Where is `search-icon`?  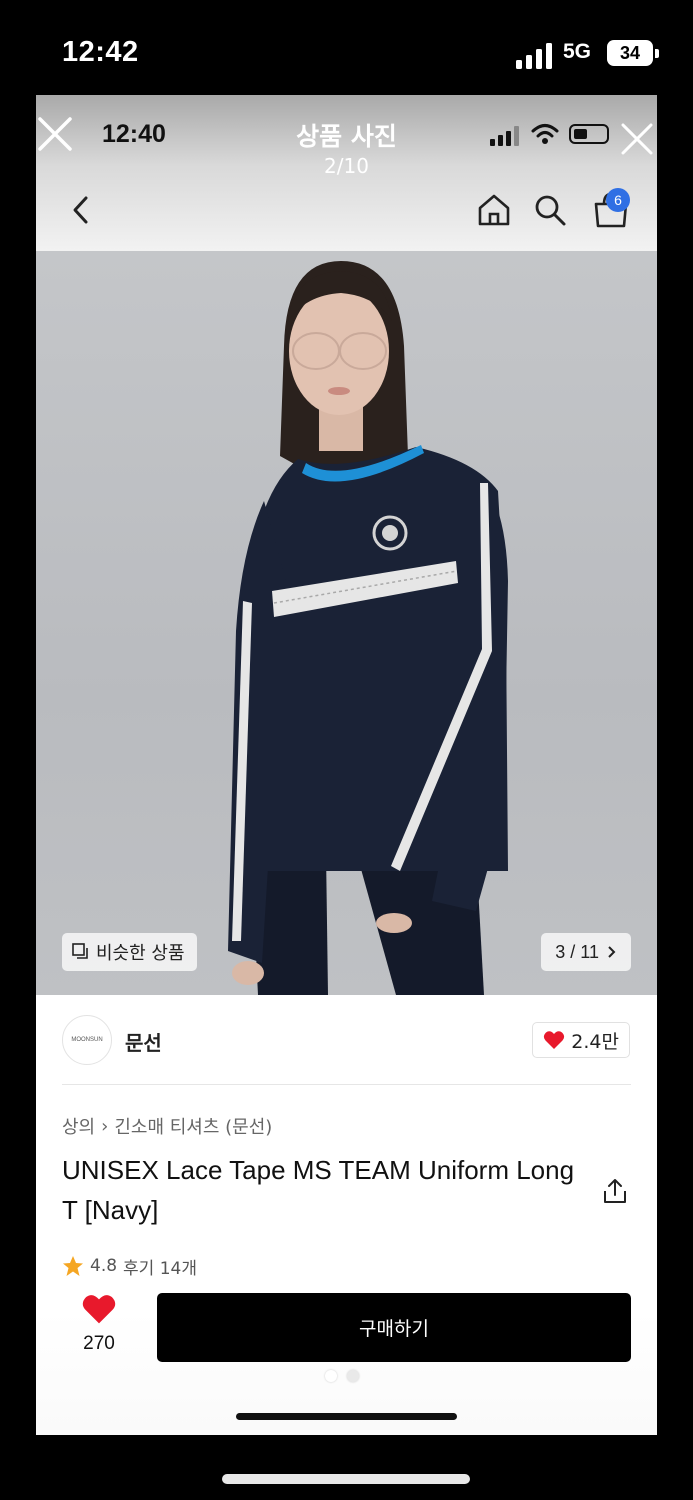
search-icon is located at coordinates (550, 210).